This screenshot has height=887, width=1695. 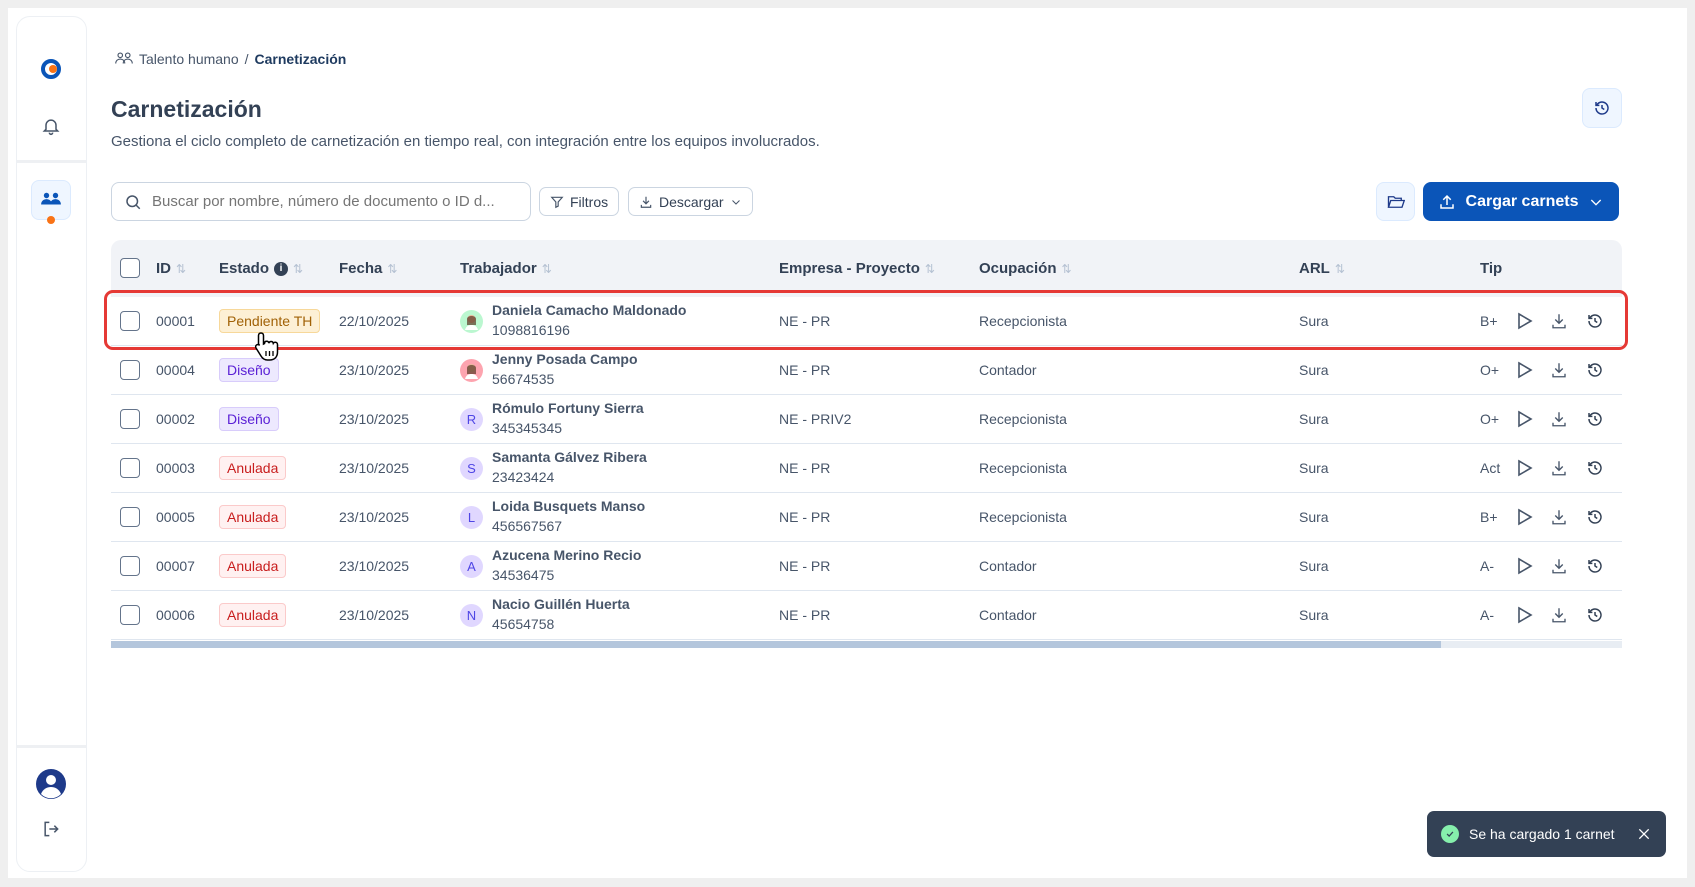 What do you see at coordinates (735, 202) in the screenshot?
I see `chevron-down-icon` at bounding box center [735, 202].